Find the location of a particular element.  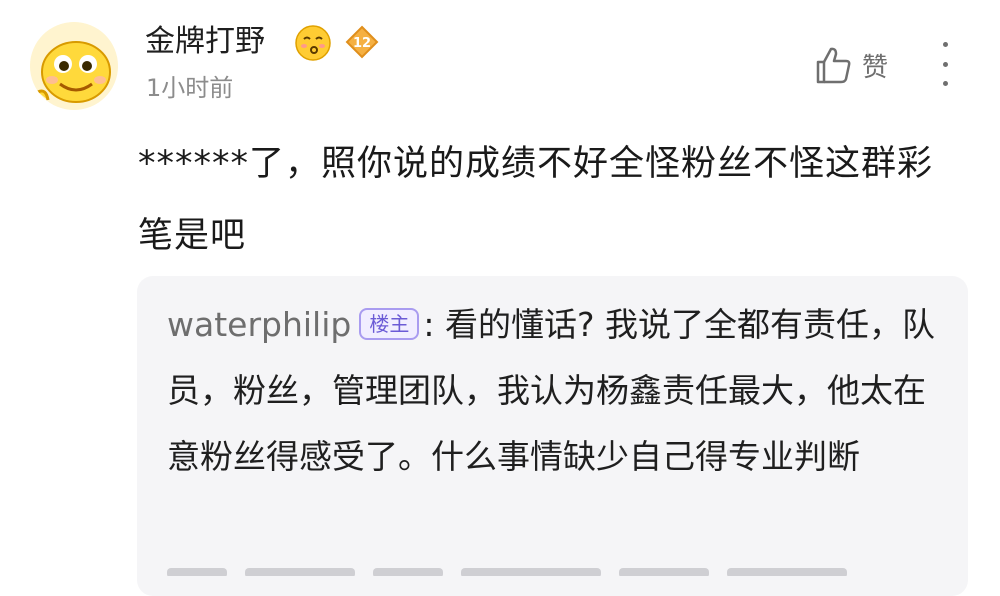

comment-text: ******了，照你说的成绩不好全怪粉丝不怪这群彩笔是吧 is located at coordinates (536, 200).